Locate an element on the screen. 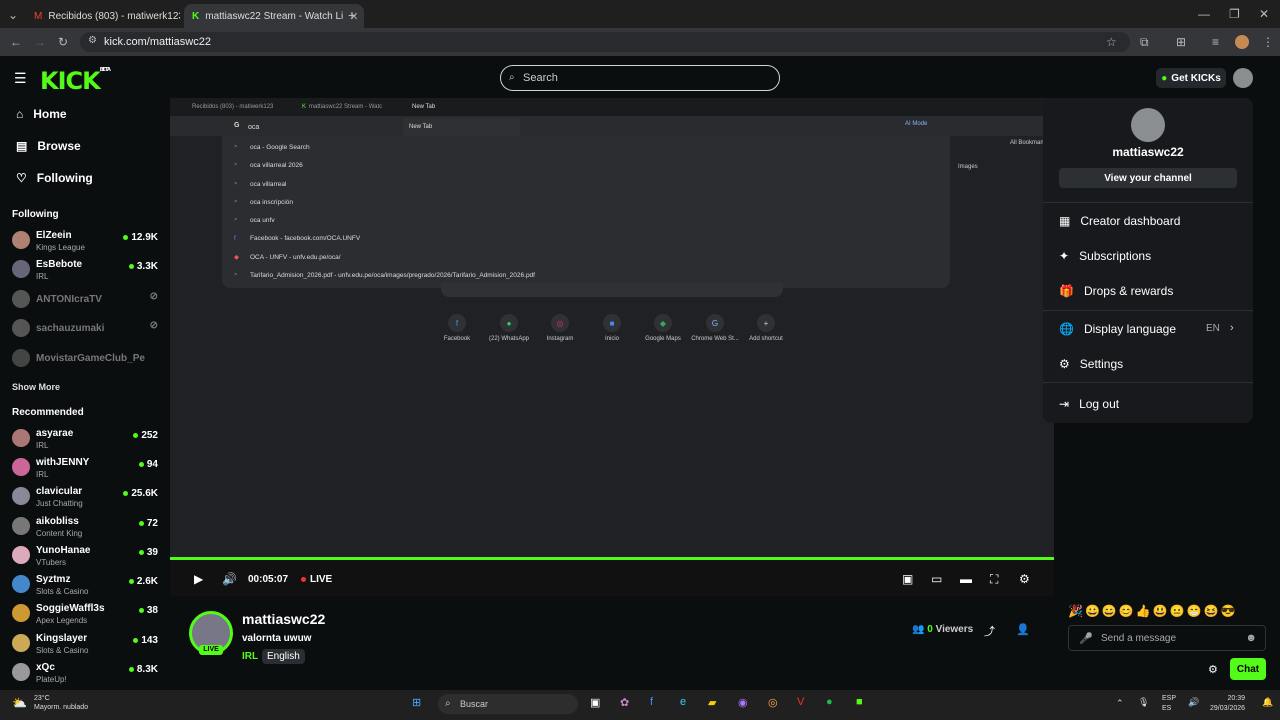 The height and width of the screenshot is (720, 1280). avatar is located at coordinates (21, 358).